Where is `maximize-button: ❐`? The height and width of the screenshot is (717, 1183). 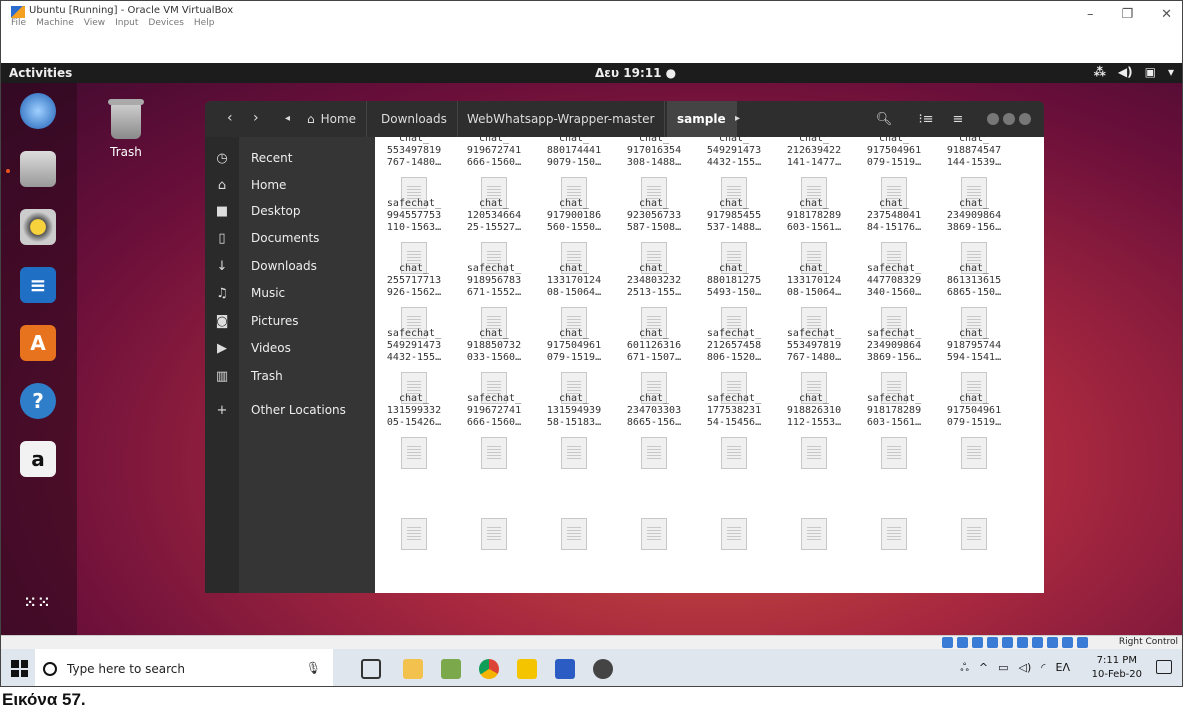
maximize-button: ❐ is located at coordinates (1127, 14).